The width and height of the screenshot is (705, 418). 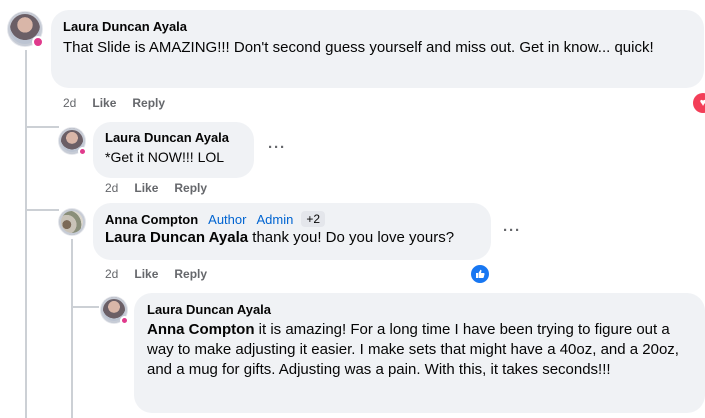 What do you see at coordinates (200, 329) in the screenshot?
I see `mention-link: Anna Compton` at bounding box center [200, 329].